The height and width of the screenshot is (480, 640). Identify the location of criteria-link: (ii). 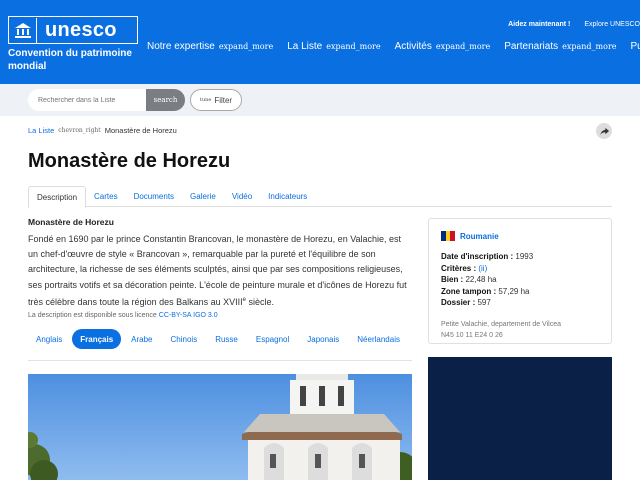
(482, 268).